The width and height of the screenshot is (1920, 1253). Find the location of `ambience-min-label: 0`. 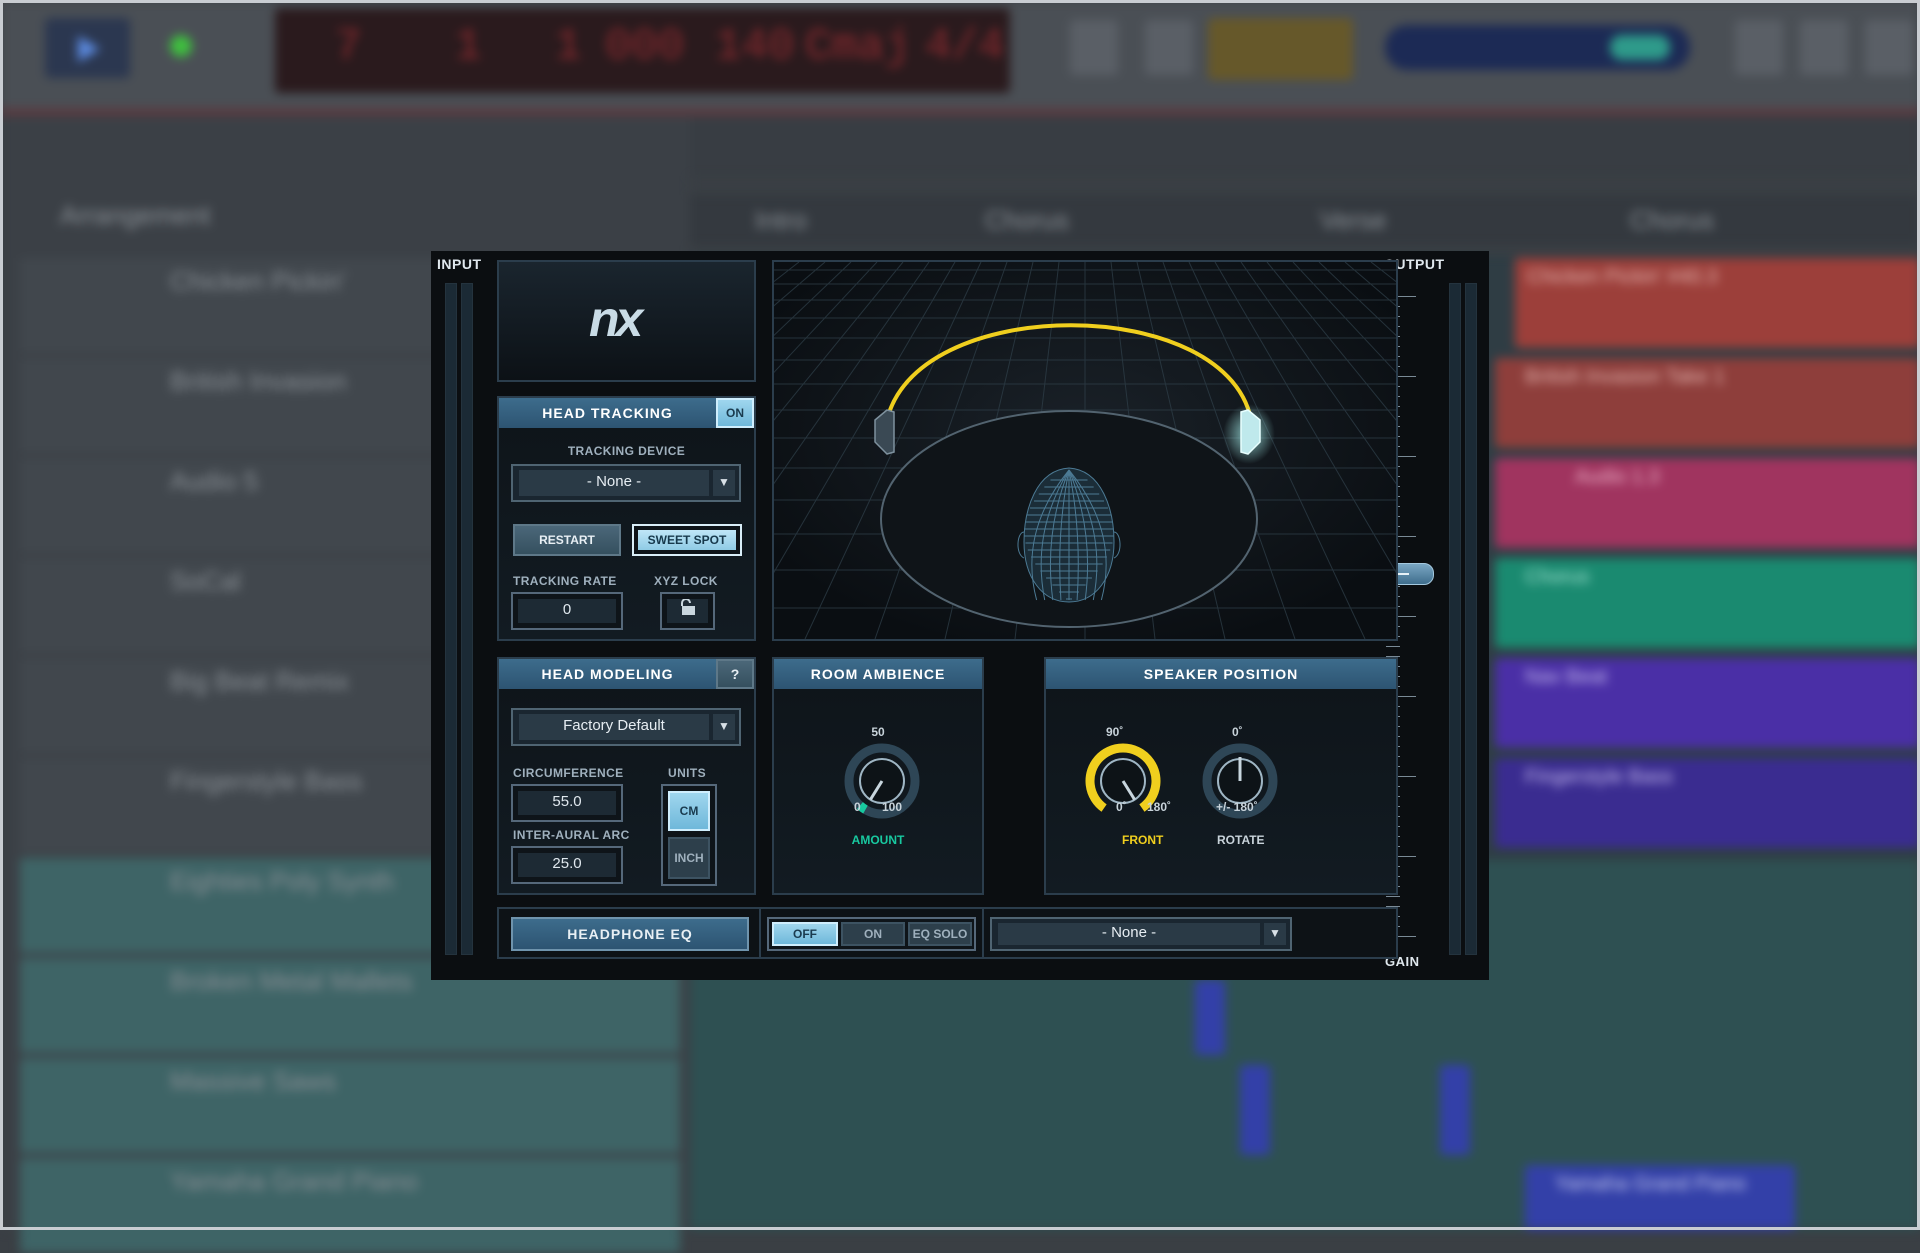

ambience-min-label: 0 is located at coordinates (857, 807).